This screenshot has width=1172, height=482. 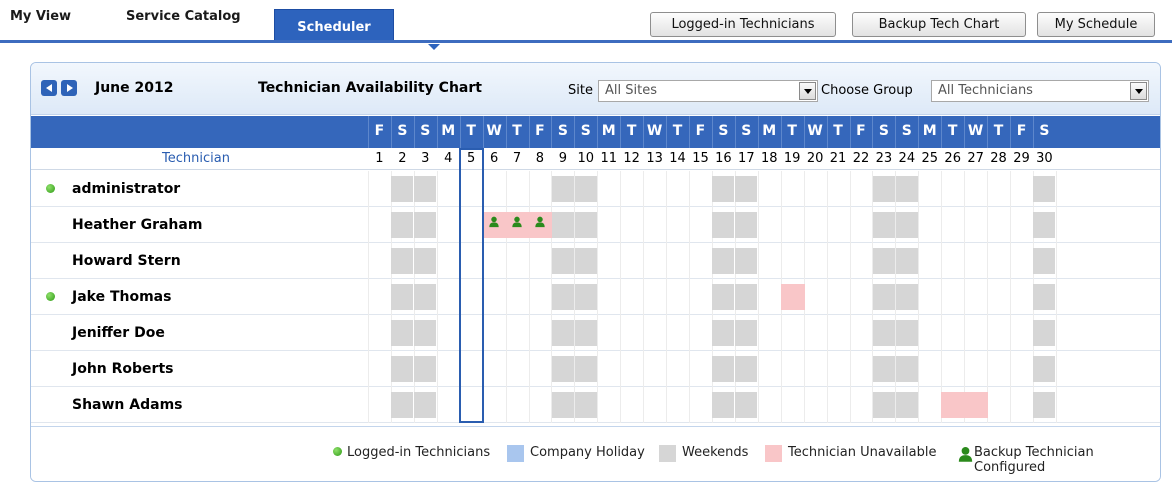 What do you see at coordinates (906, 158) in the screenshot?
I see `day-number-label: 24` at bounding box center [906, 158].